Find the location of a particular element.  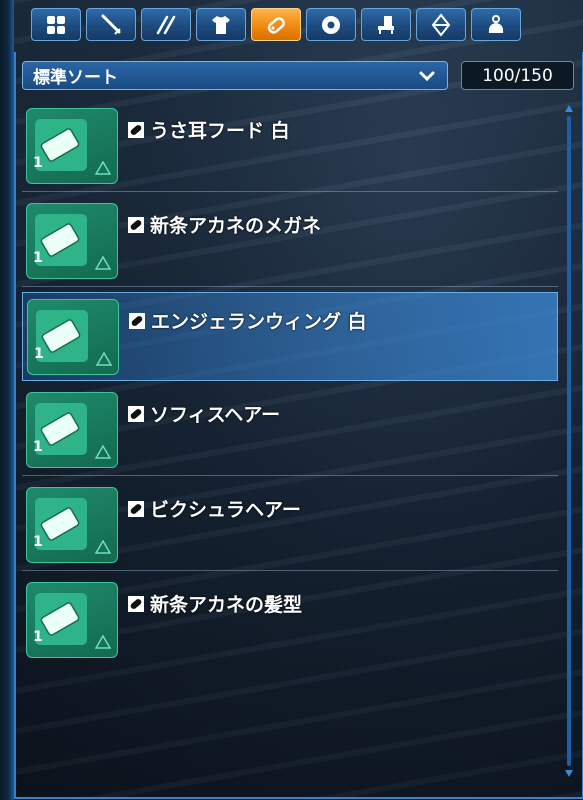

list-item: 1 ビクシュラヘアー is located at coordinates (290, 526).